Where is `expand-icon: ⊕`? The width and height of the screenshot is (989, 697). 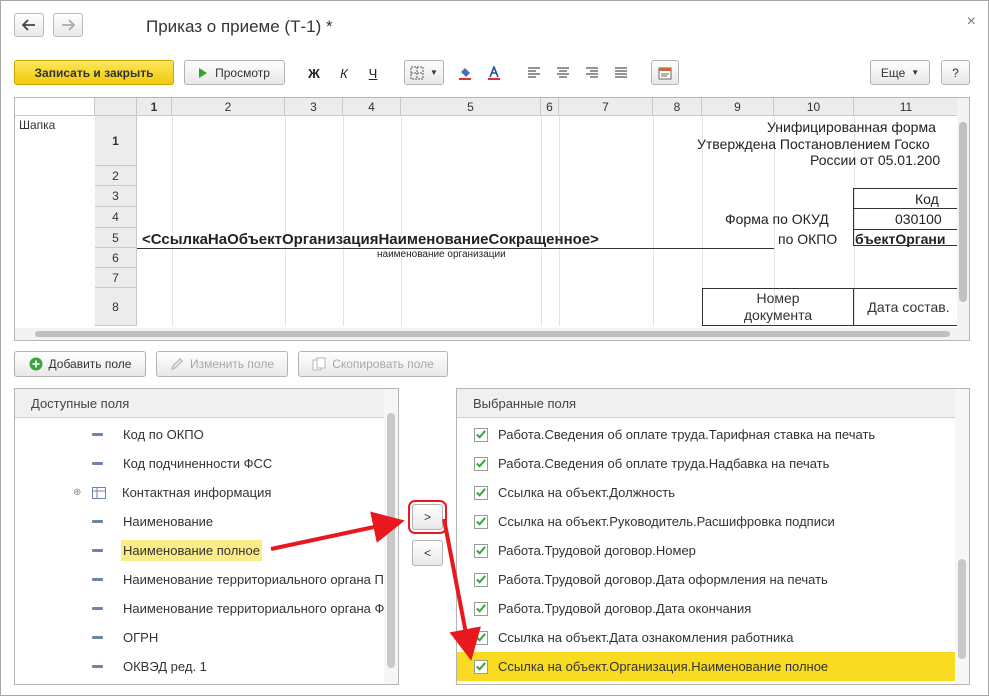 expand-icon: ⊕ is located at coordinates (79, 492).